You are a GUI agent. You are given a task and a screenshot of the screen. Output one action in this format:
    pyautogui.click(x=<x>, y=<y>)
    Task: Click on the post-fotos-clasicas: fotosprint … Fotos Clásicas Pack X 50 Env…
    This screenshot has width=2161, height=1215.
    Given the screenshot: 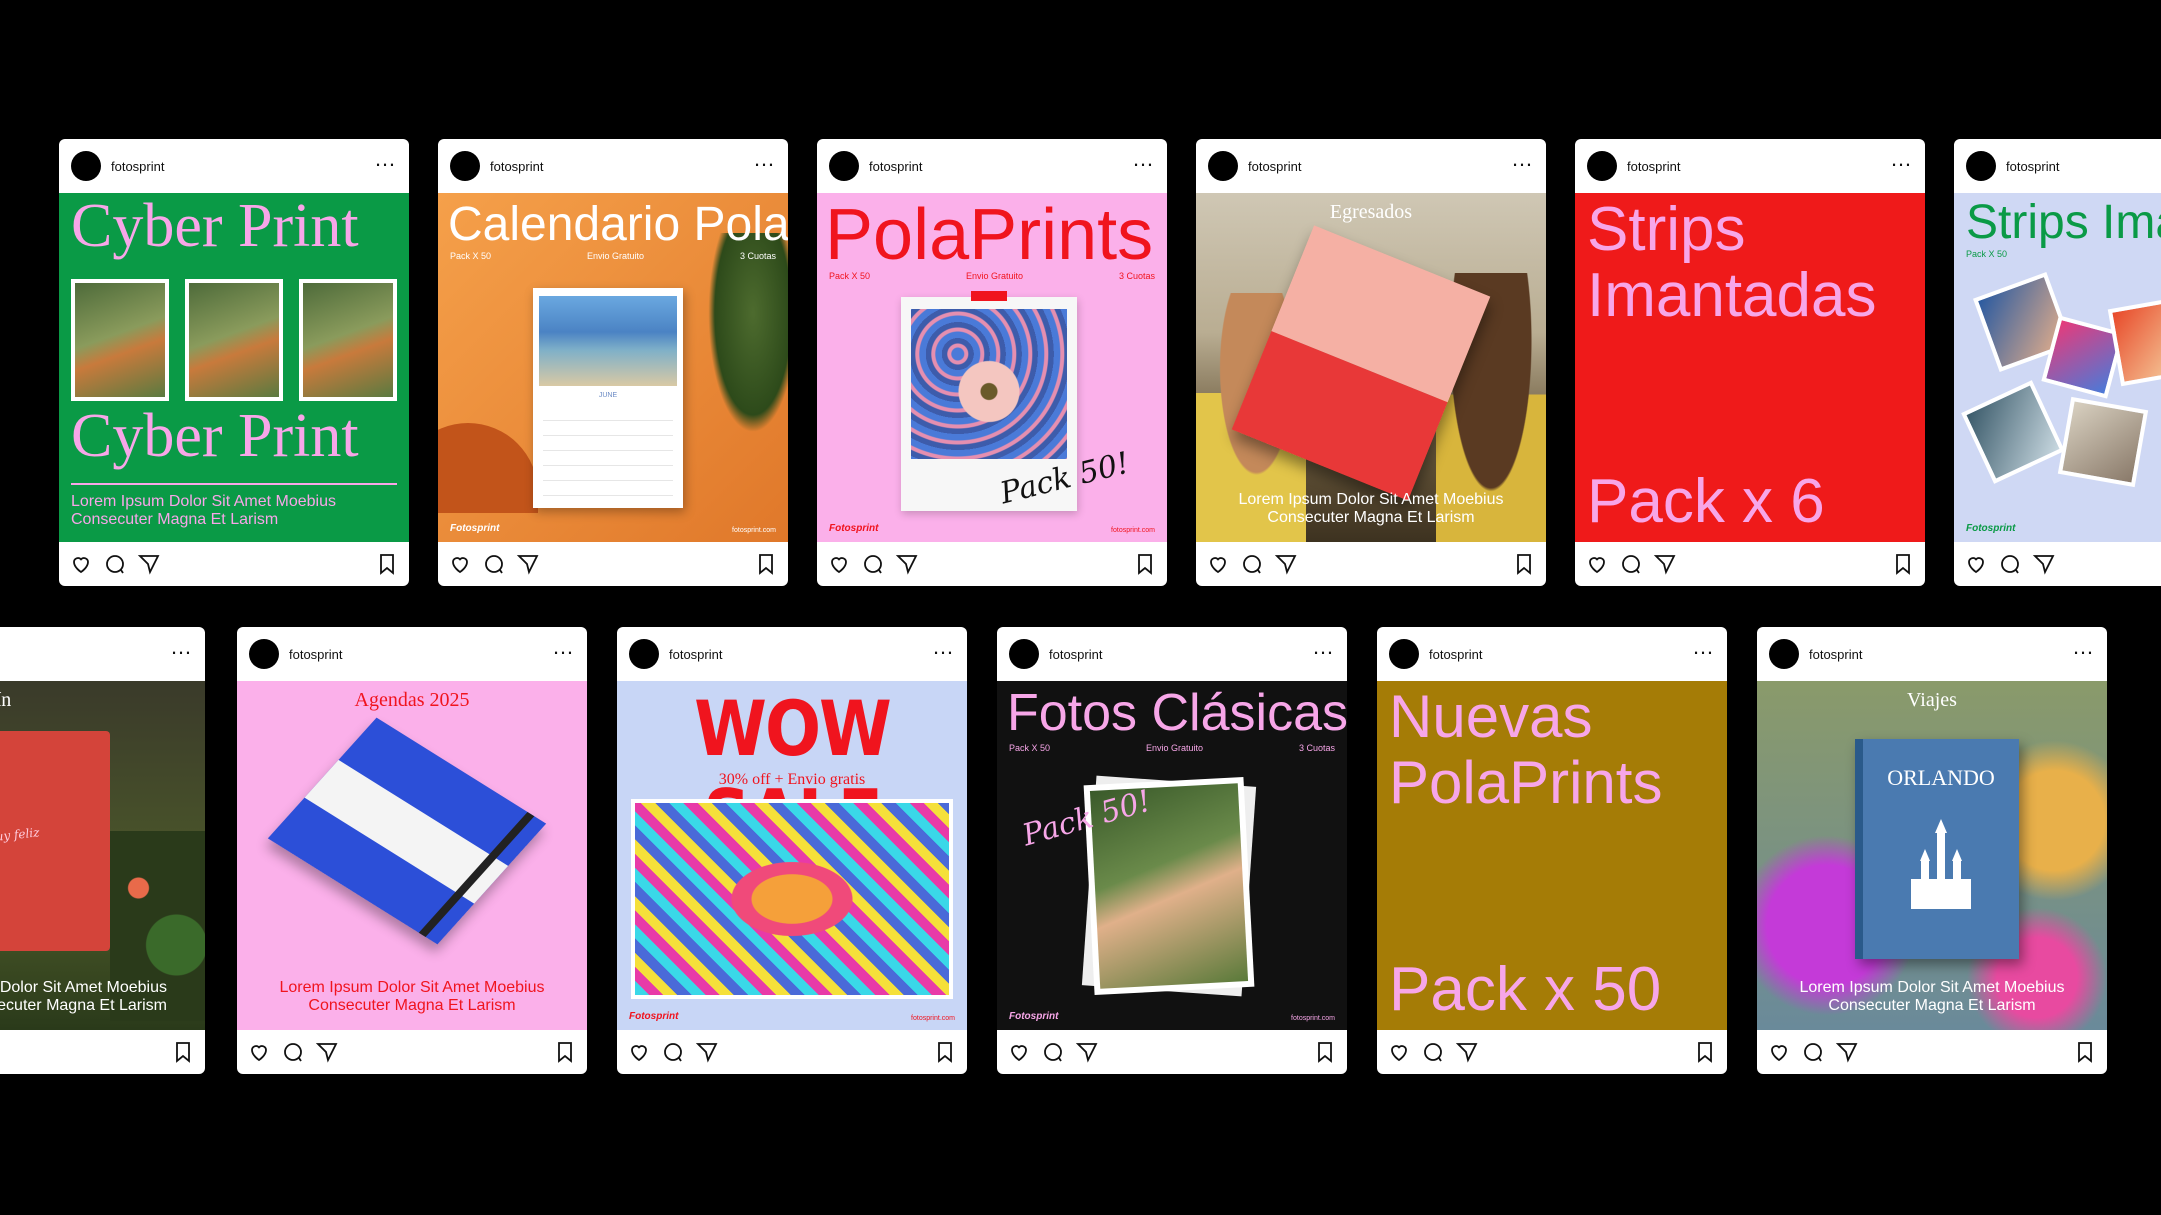 What is the action you would take?
    pyautogui.click(x=1172, y=850)
    